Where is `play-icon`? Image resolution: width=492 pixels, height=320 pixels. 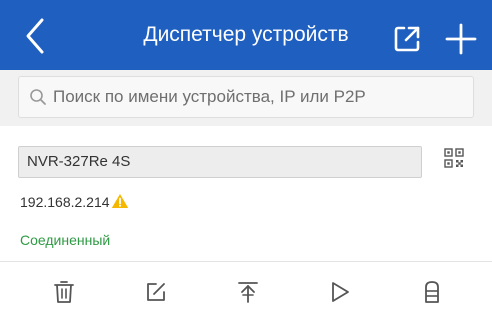 play-icon is located at coordinates (340, 292).